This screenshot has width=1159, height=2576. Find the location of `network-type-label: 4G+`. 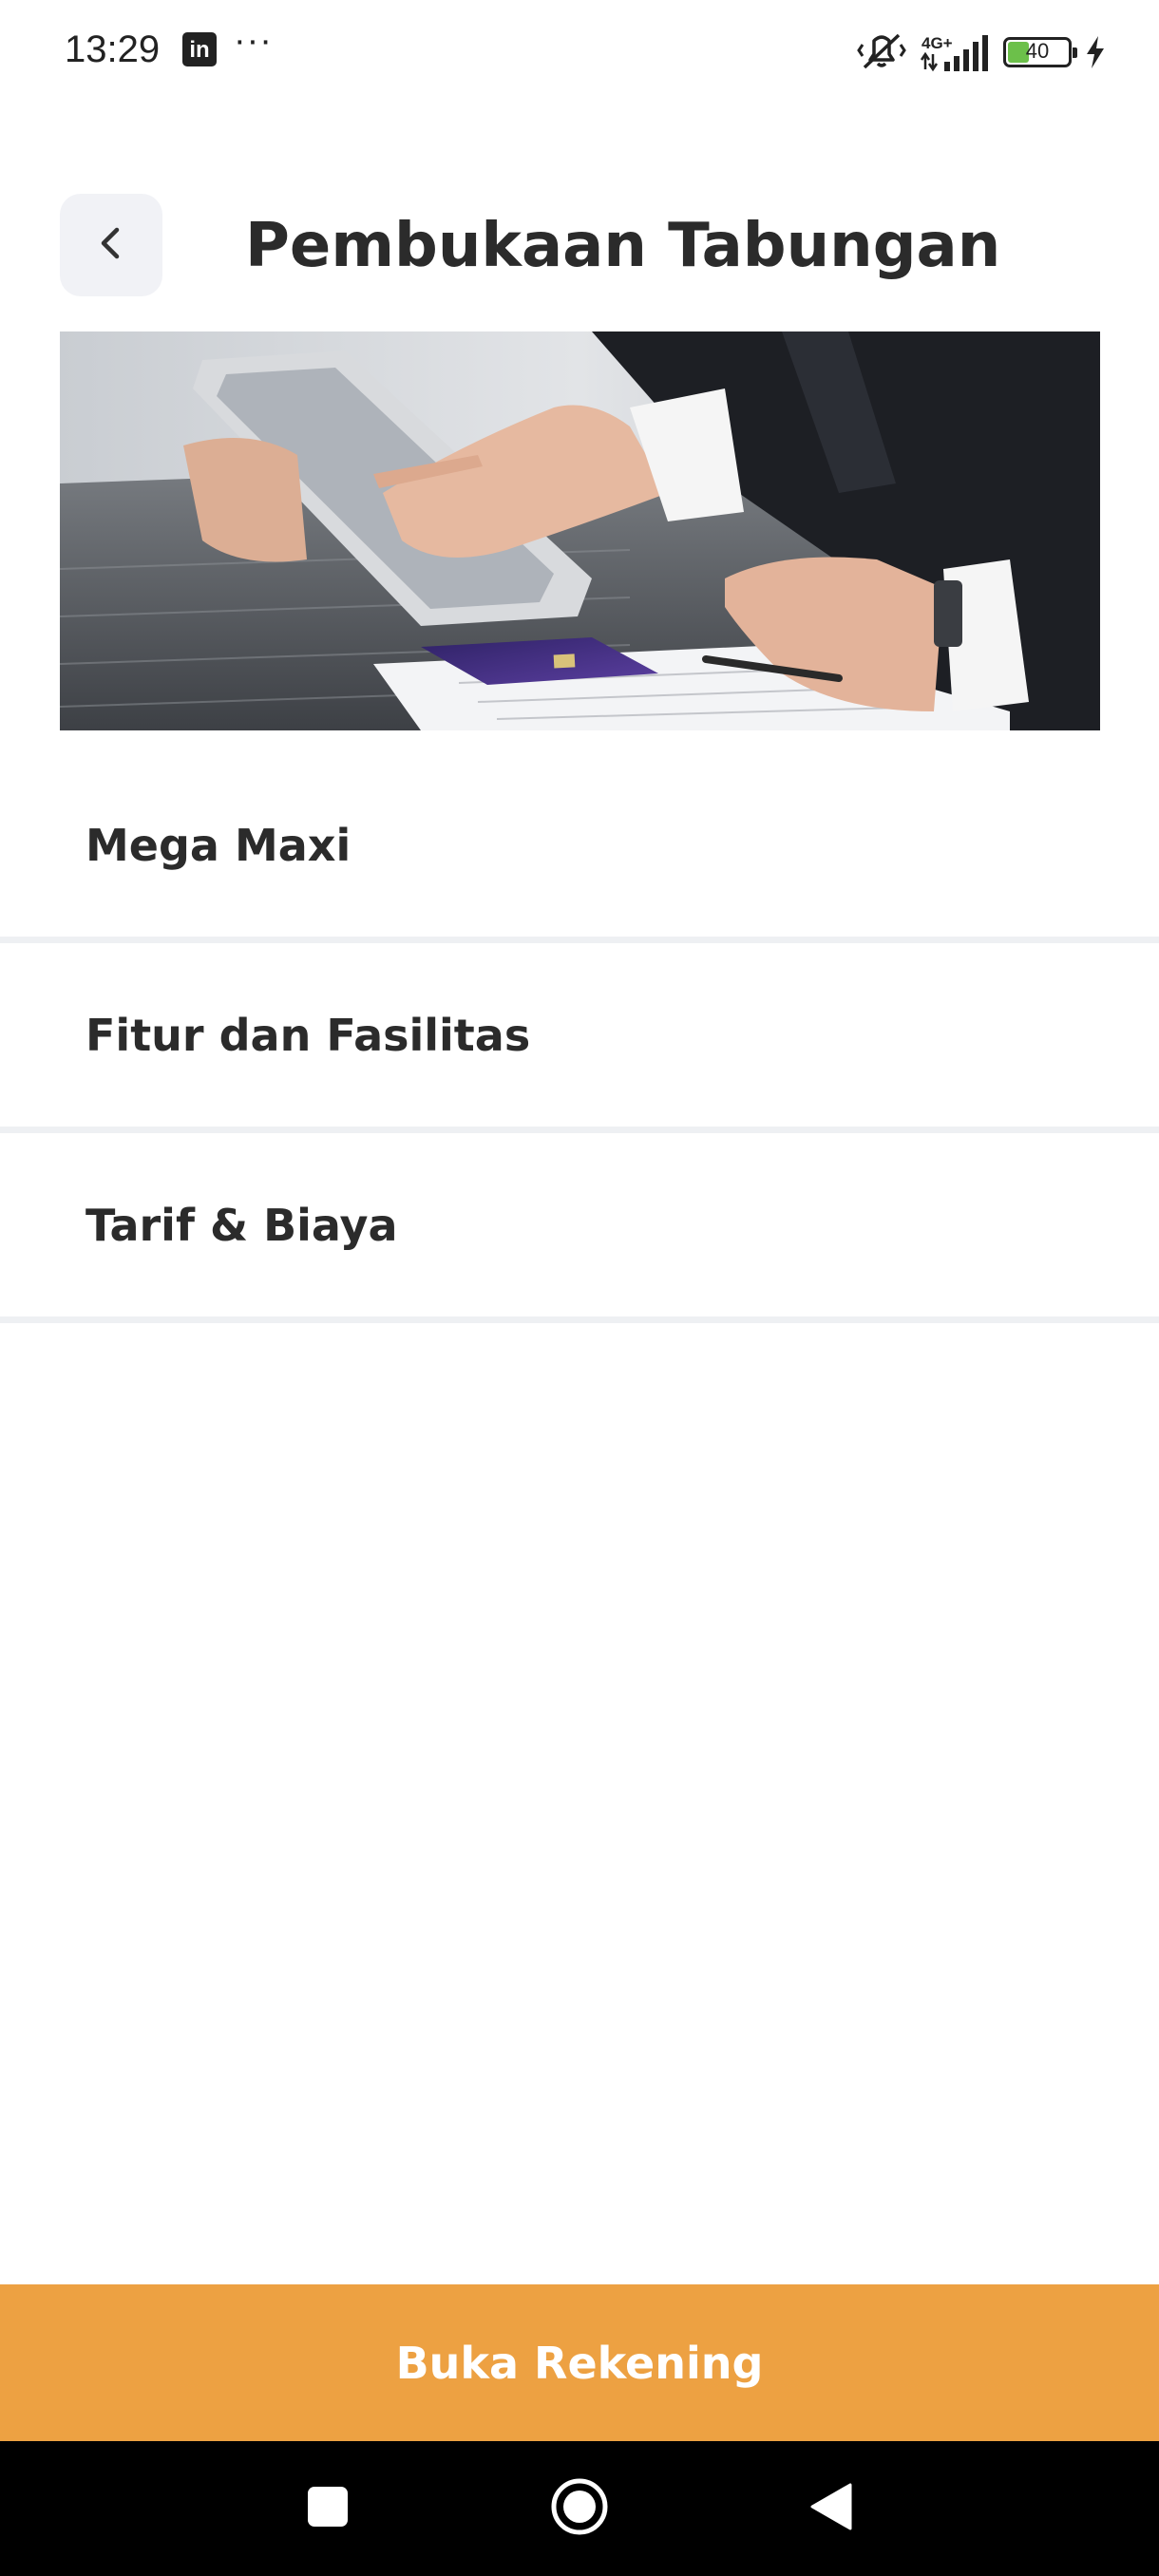

network-type-label: 4G+ is located at coordinates (937, 43).